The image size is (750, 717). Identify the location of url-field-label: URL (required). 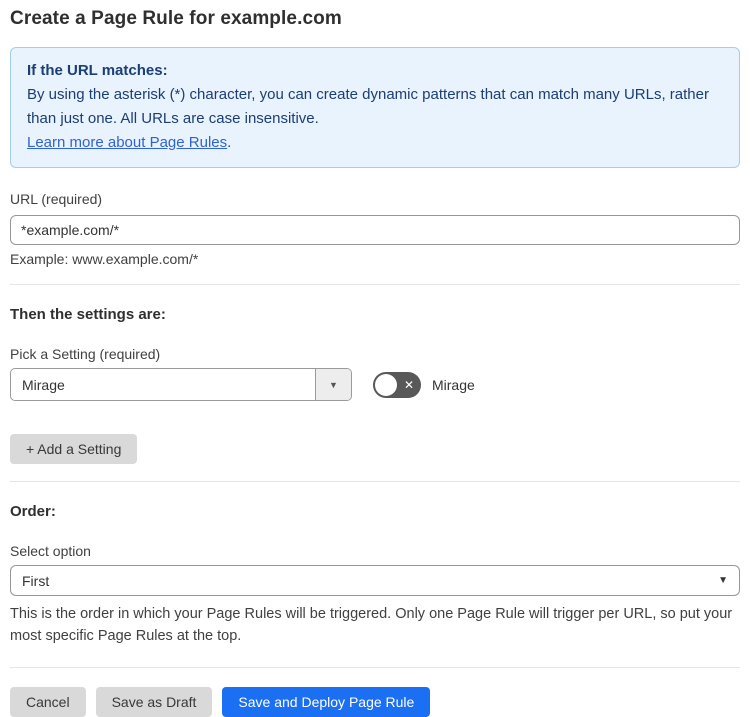
(56, 199).